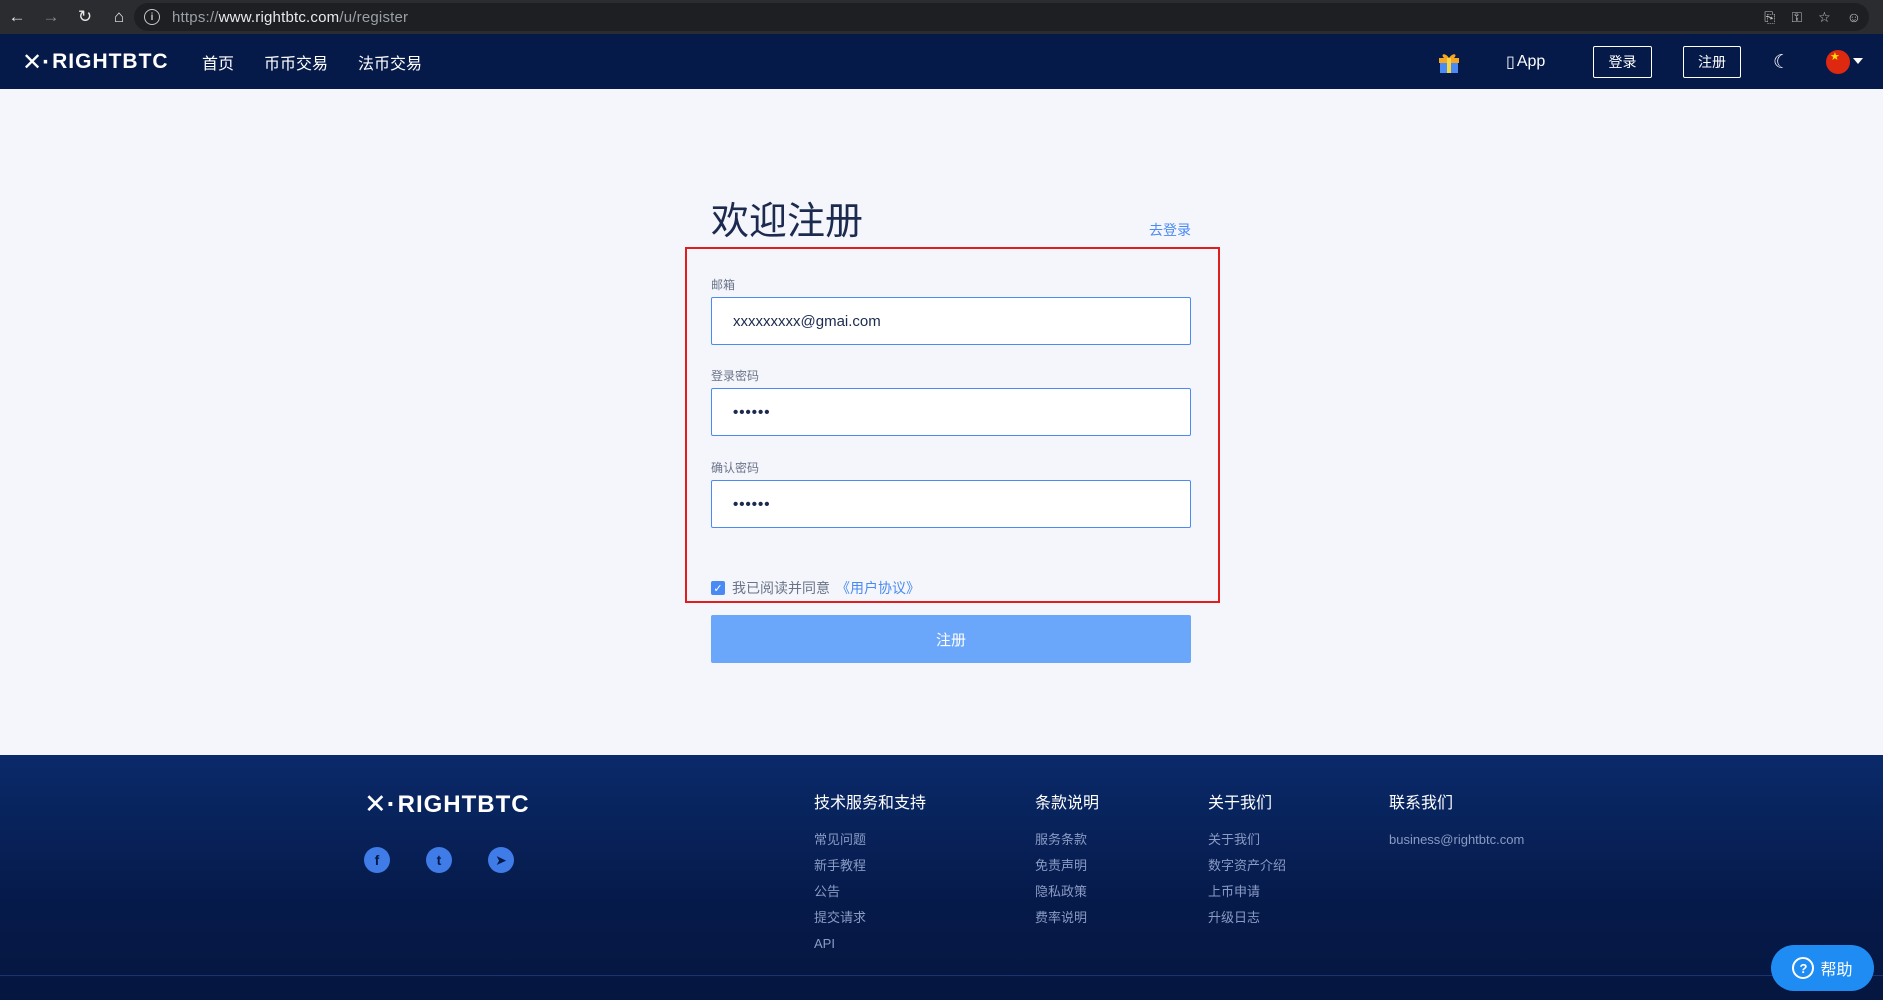  What do you see at coordinates (1796, 17) in the screenshot?
I see `key-icon: ⚿` at bounding box center [1796, 17].